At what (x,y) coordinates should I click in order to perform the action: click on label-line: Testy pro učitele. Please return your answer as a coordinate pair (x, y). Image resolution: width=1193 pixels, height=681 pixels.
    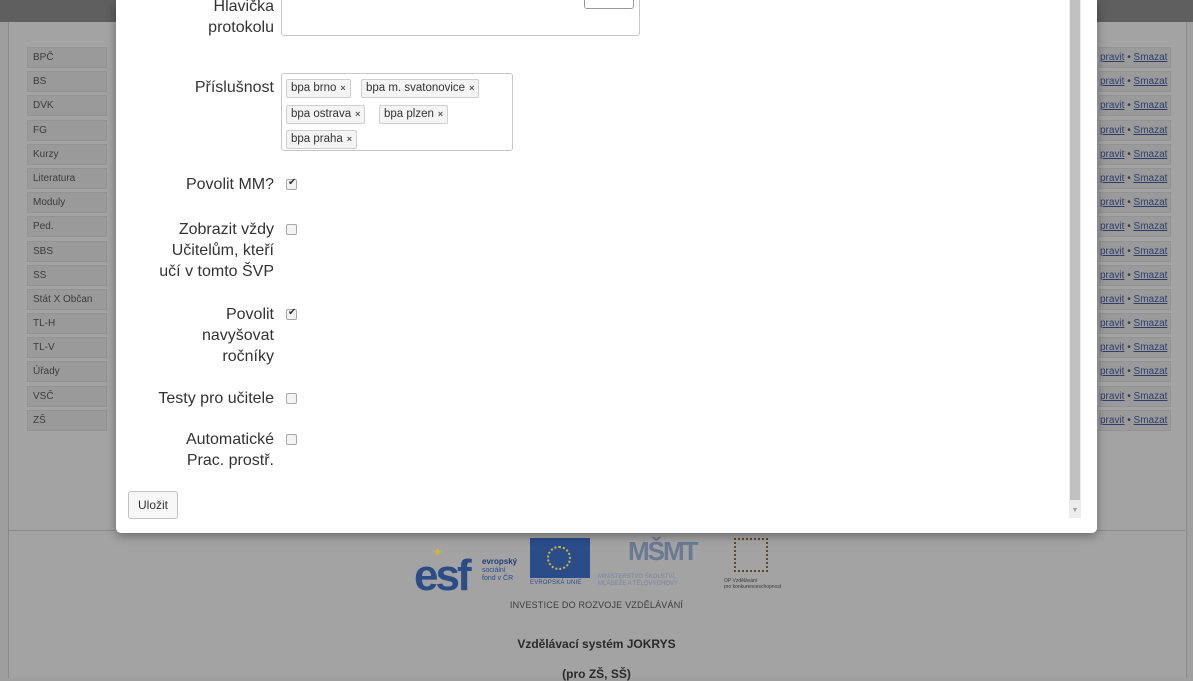
    Looking at the image, I should click on (216, 398).